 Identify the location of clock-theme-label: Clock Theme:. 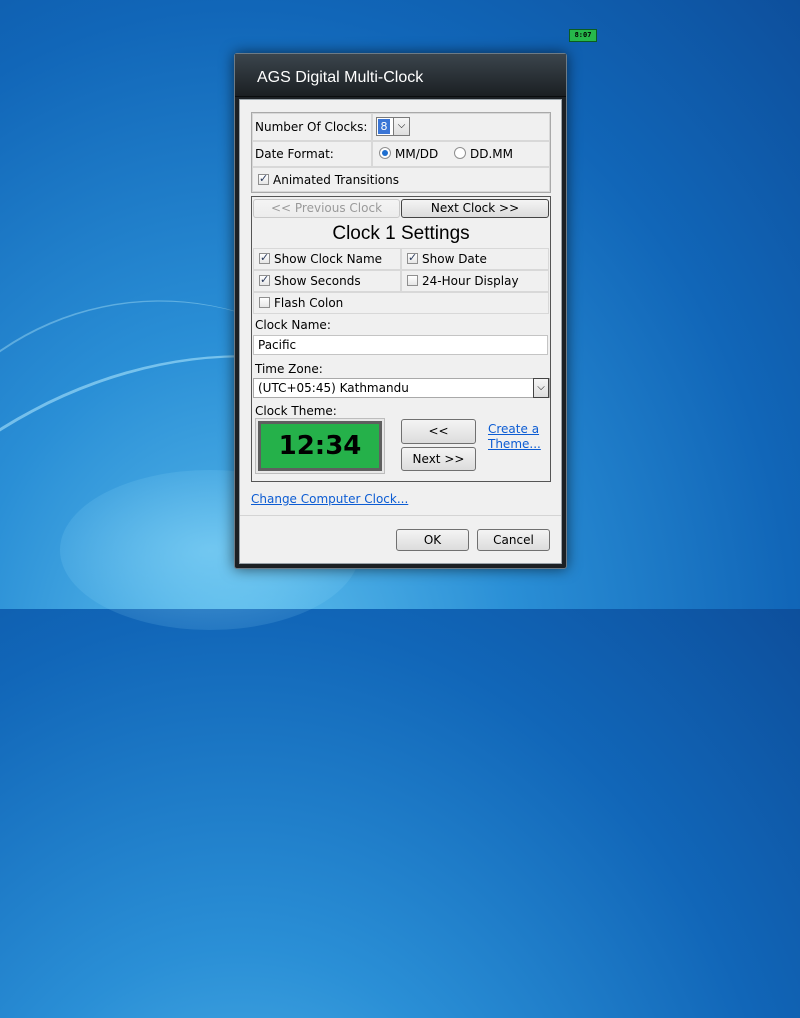
(296, 411).